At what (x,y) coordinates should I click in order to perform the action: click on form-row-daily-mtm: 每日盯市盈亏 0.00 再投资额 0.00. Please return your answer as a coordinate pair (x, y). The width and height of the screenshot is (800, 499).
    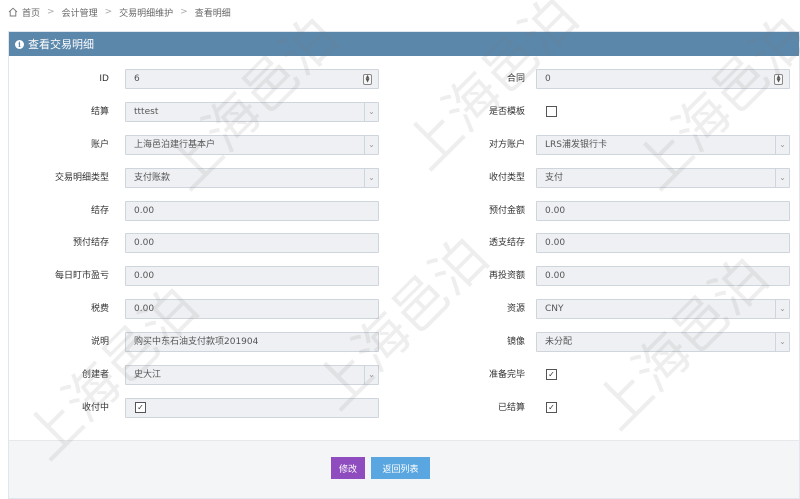
    Looking at the image, I should click on (404, 276).